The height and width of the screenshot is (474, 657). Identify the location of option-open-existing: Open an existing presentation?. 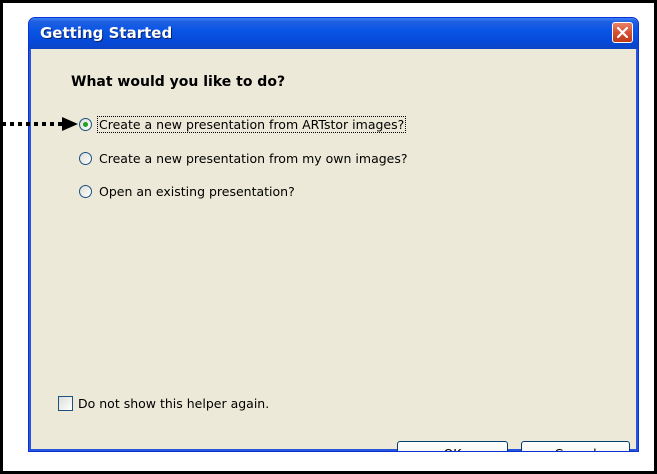
(187, 191).